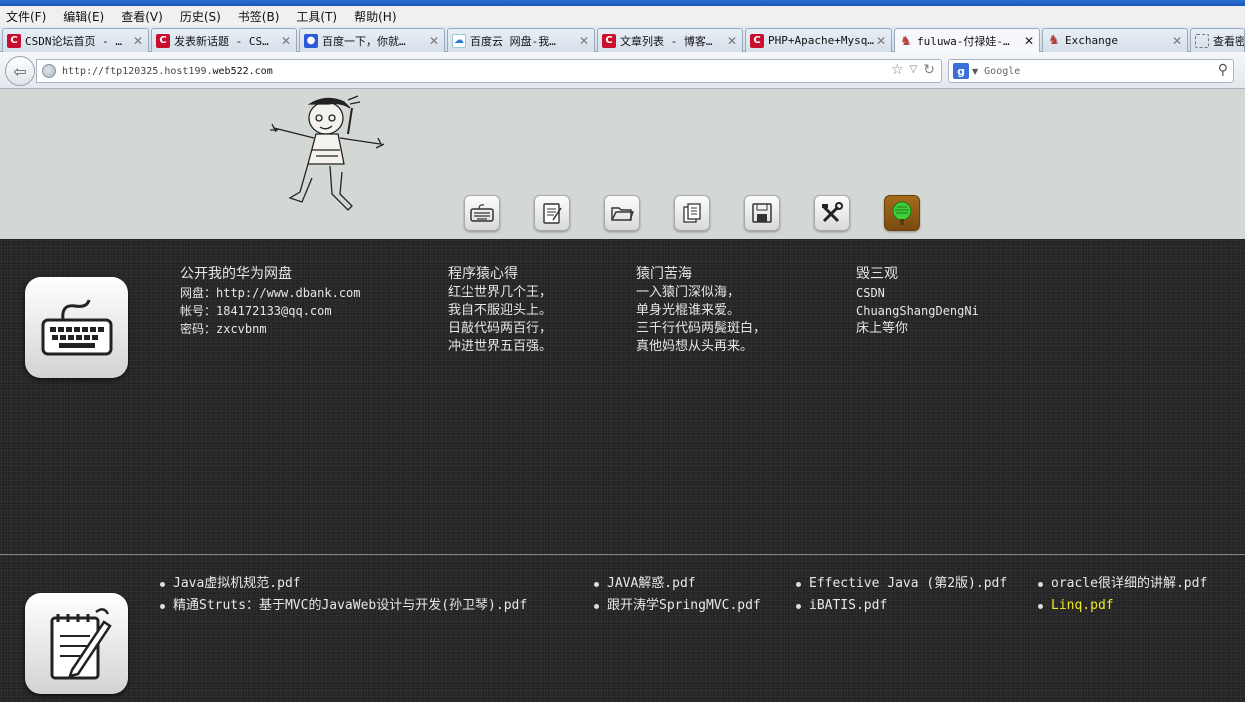 This screenshot has height=702, width=1245. I want to click on section-divider, so click(622, 554).